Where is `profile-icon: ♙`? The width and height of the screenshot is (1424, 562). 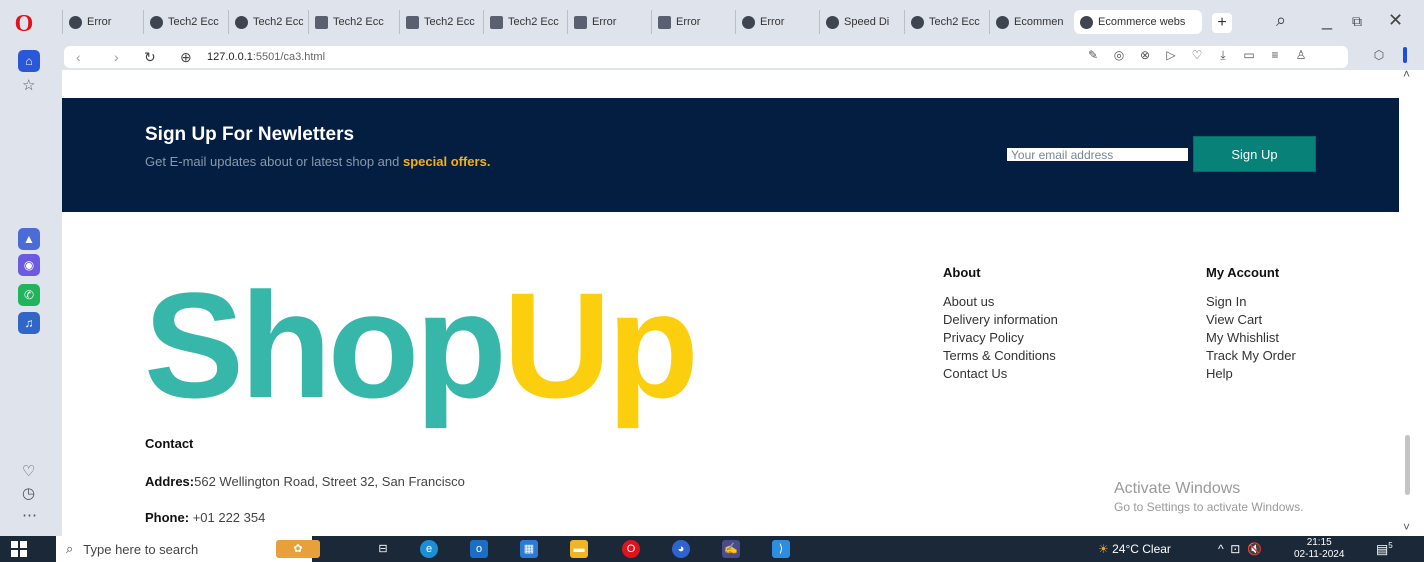
profile-icon: ♙ is located at coordinates (1301, 55).